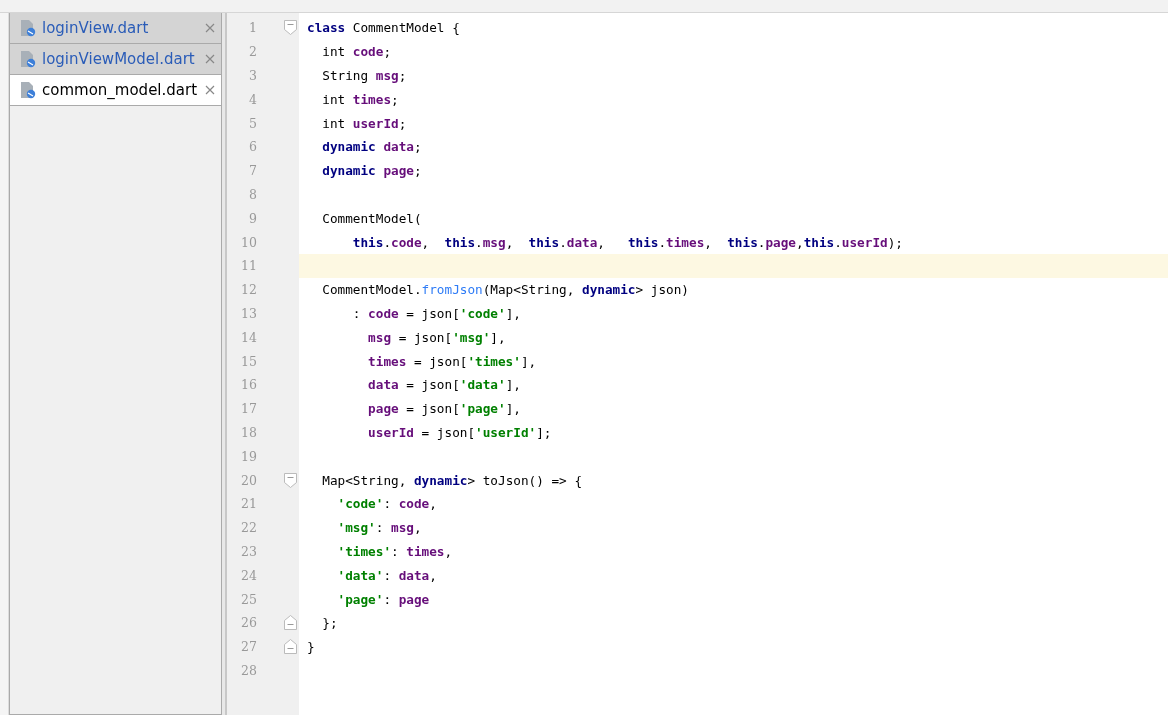  I want to click on code-line: CommentModel(, so click(371, 218).